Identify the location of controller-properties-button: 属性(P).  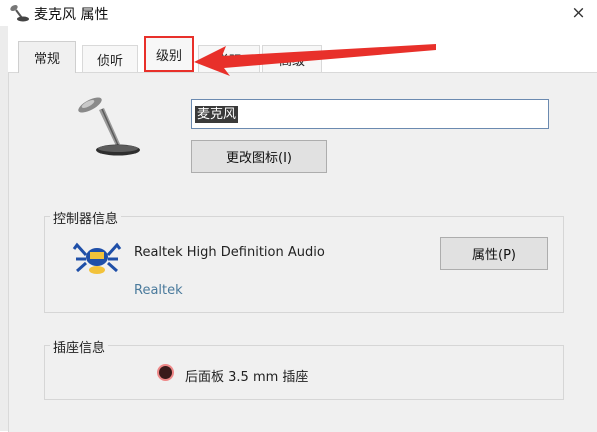
(494, 253).